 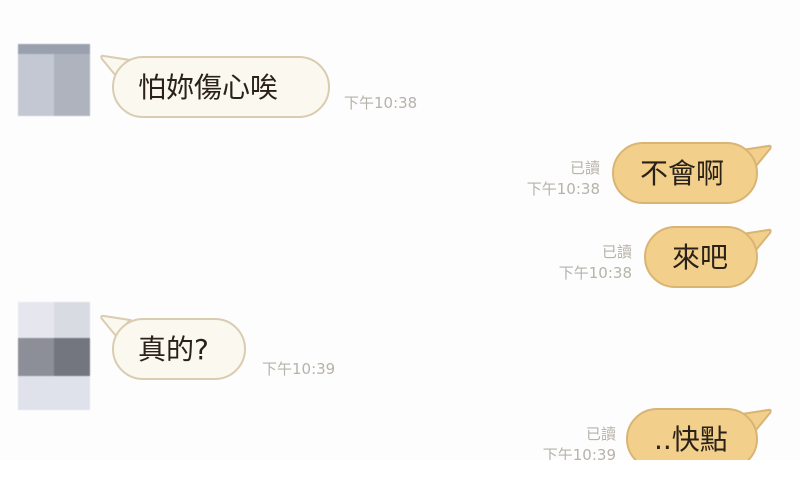 I want to click on message-text: ..快點, so click(x=691, y=439).